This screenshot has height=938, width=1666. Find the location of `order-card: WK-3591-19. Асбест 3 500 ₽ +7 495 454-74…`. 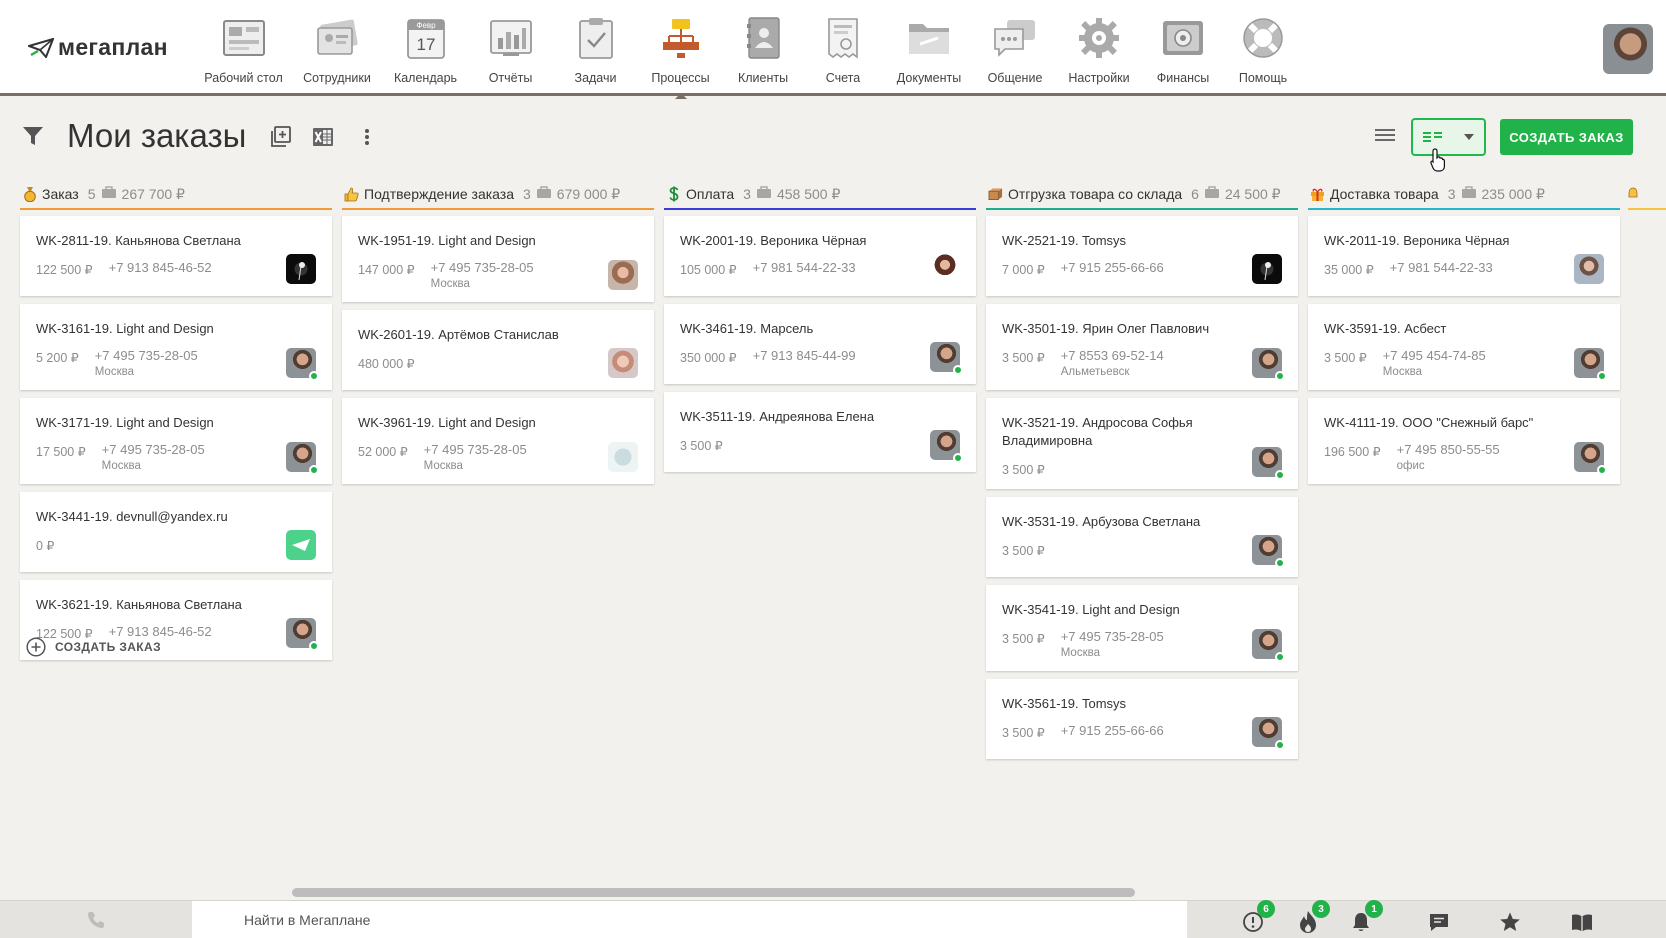

order-card: WK-3591-19. Асбест 3 500 ₽ +7 495 454-74… is located at coordinates (1464, 347).